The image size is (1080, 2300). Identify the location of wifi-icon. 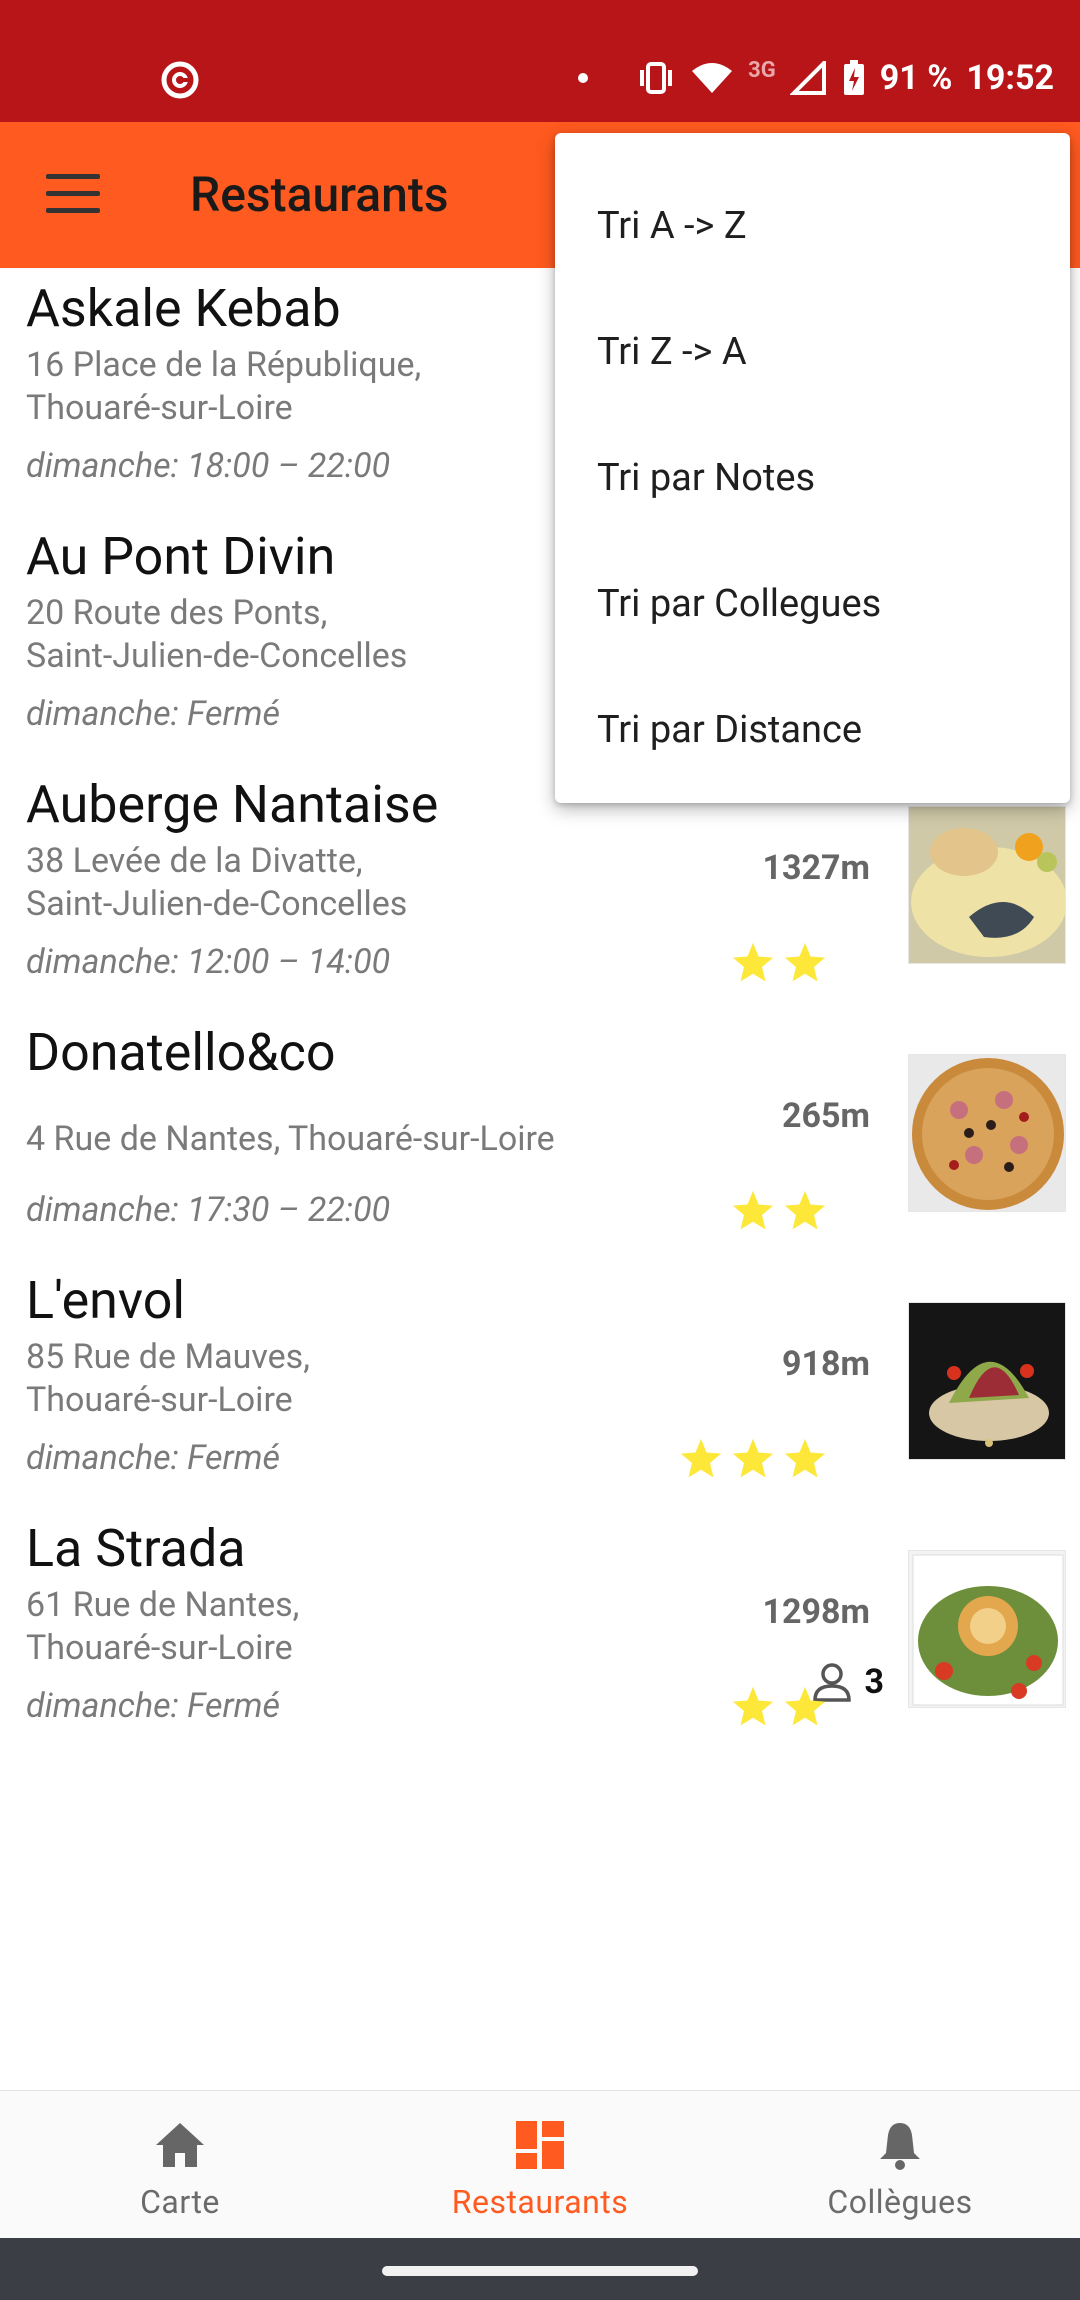
(712, 78).